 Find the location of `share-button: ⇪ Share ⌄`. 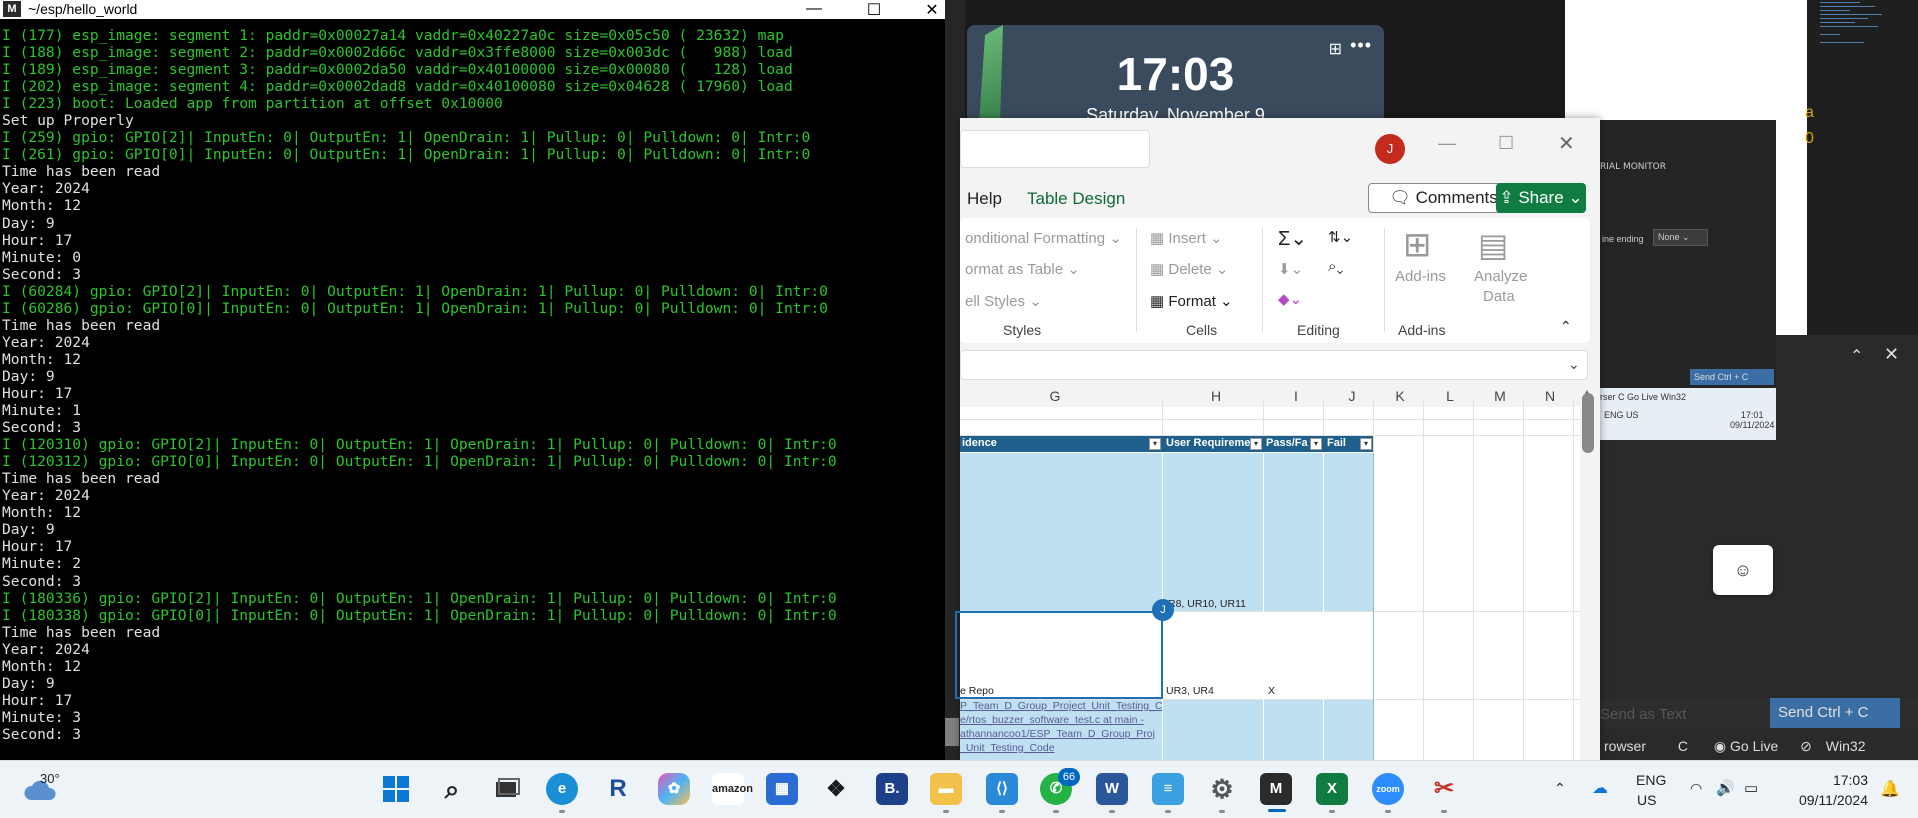

share-button: ⇪ Share ⌄ is located at coordinates (1541, 198).